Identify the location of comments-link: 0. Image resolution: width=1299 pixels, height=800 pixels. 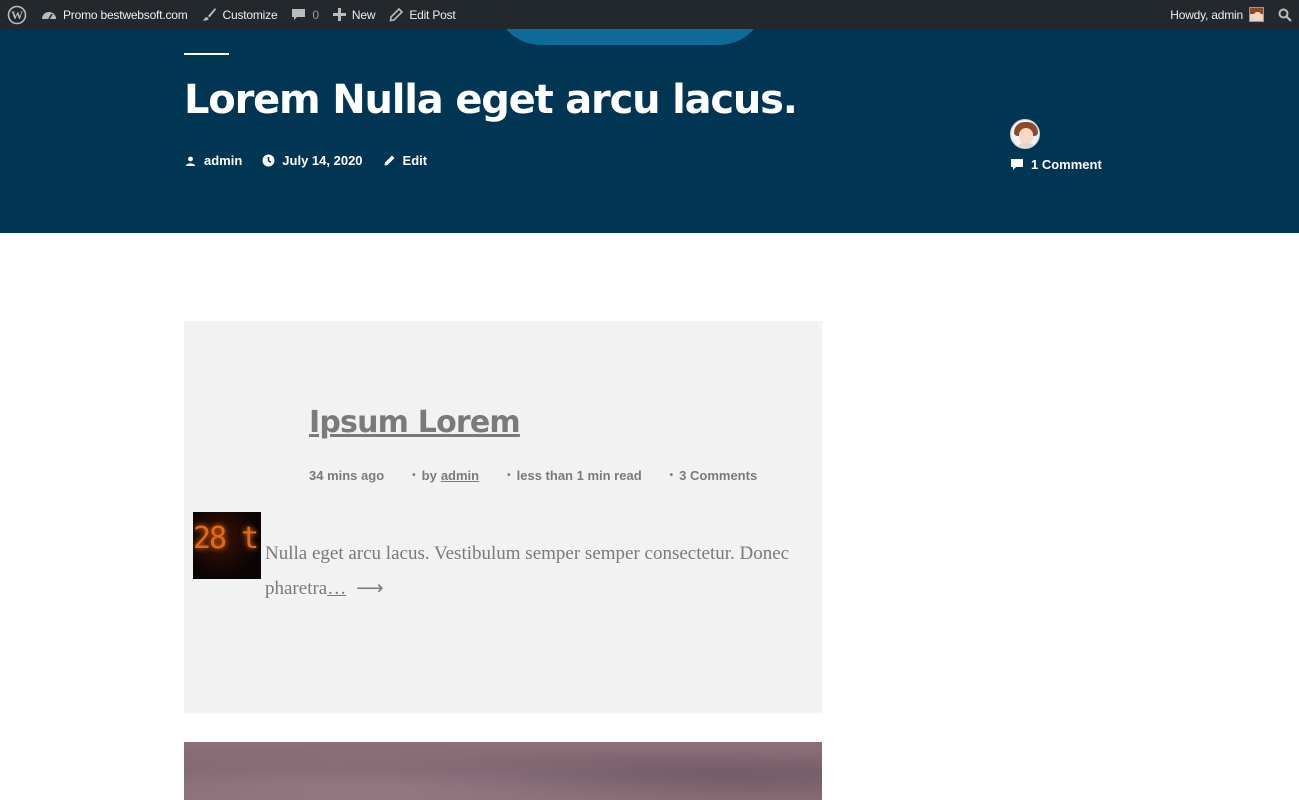
(304, 14).